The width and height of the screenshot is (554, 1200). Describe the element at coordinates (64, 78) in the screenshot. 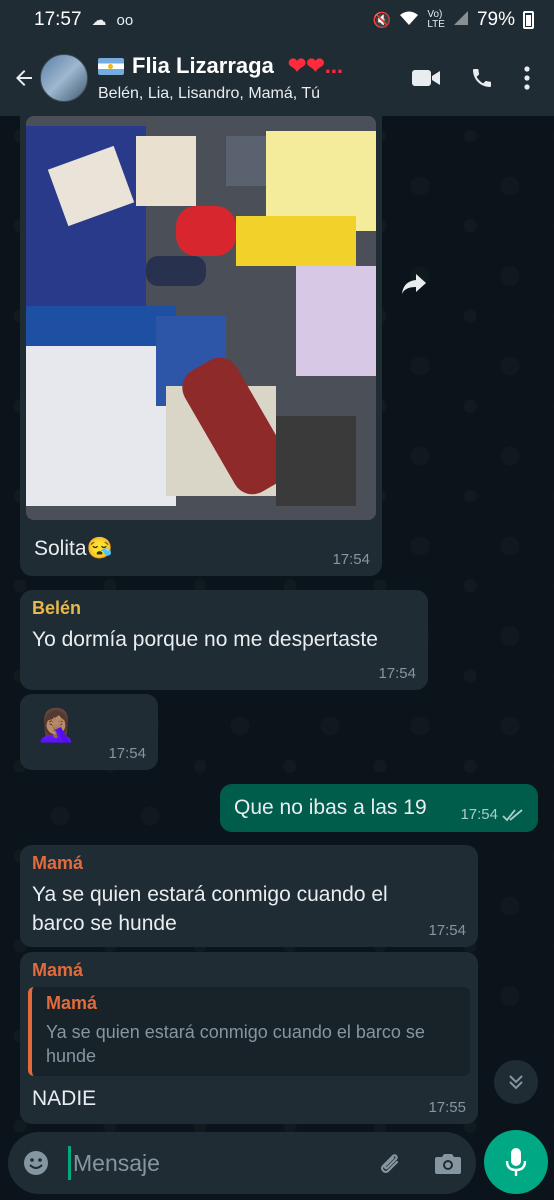

I see `group-avatar` at that location.